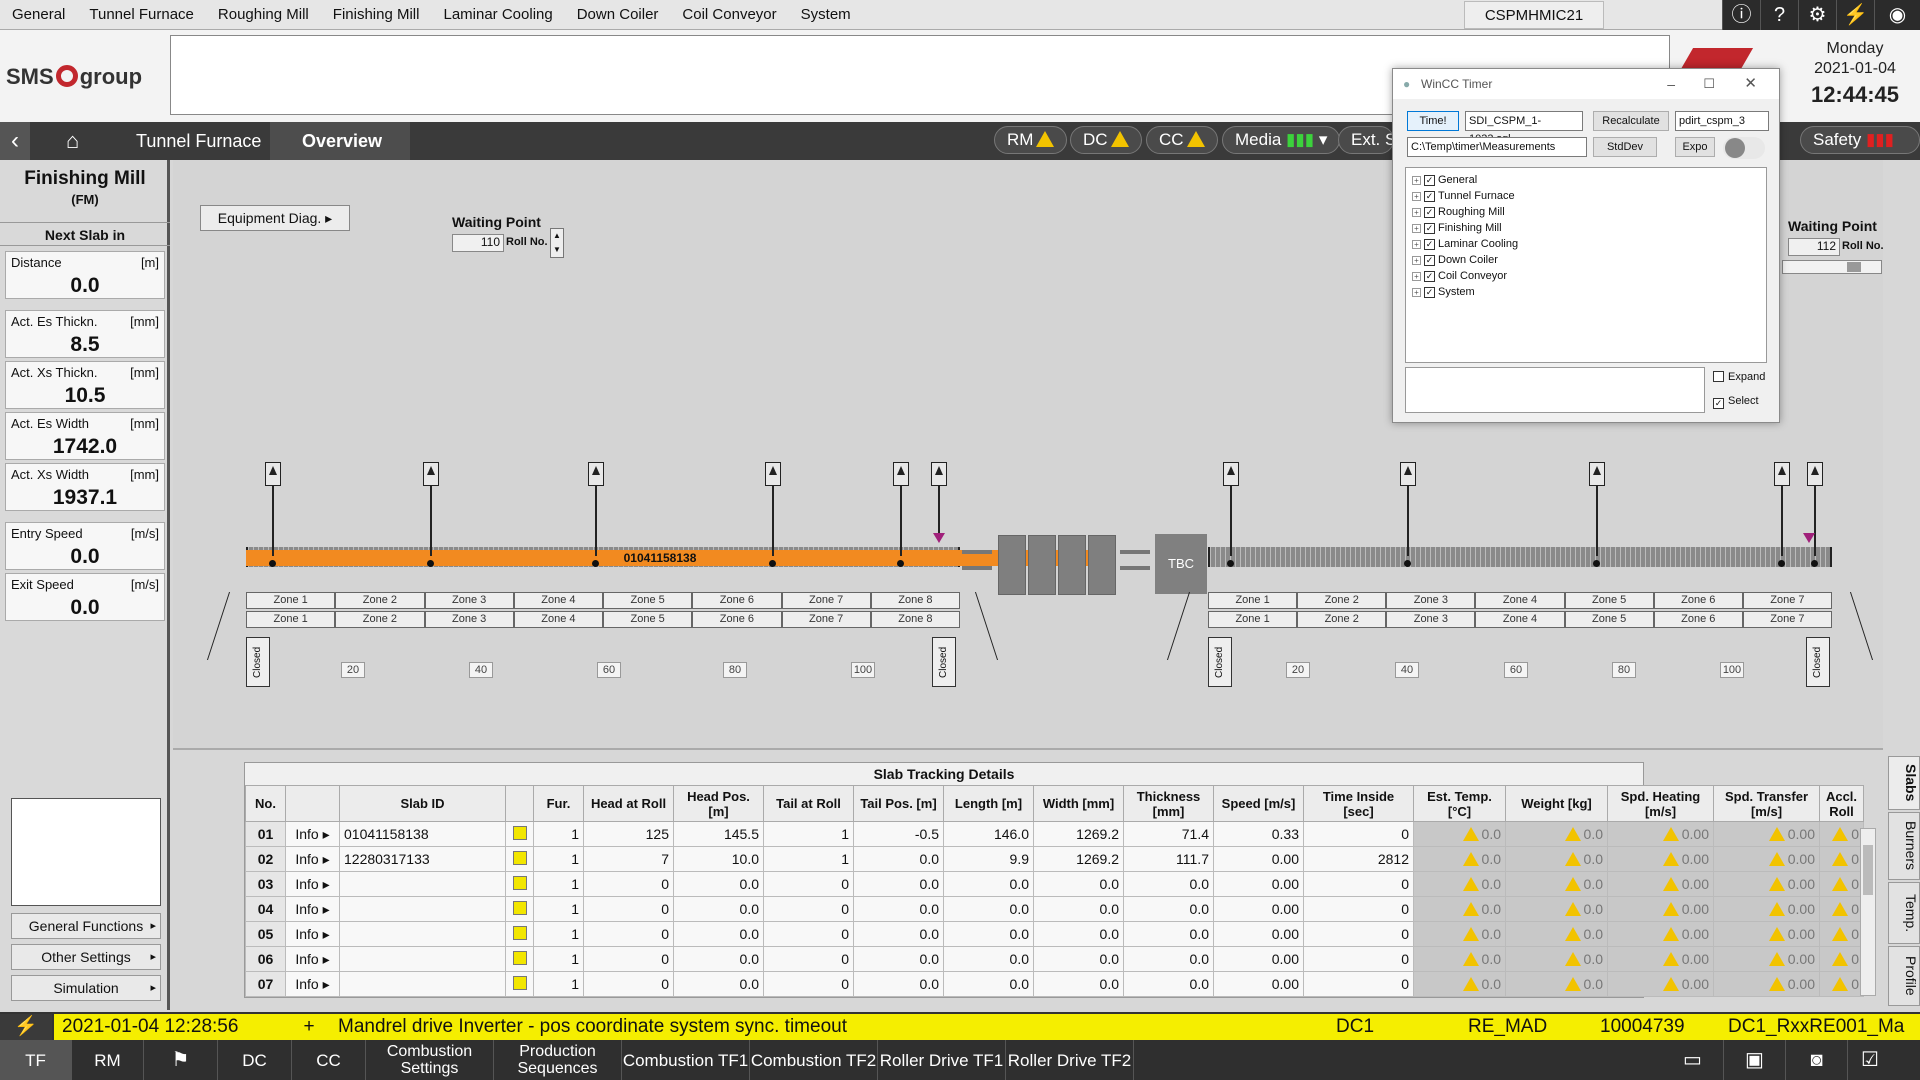 This screenshot has width=1920, height=1080. Describe the element at coordinates (1736, 402) in the screenshot. I see `select-checkbox: ✓ Select` at that location.